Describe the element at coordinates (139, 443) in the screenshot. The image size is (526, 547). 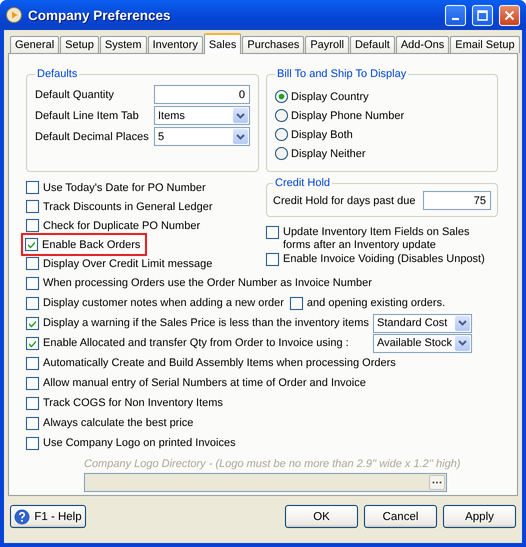
I see `checkbox-label: Use Company Logo on printed Invoices` at that location.